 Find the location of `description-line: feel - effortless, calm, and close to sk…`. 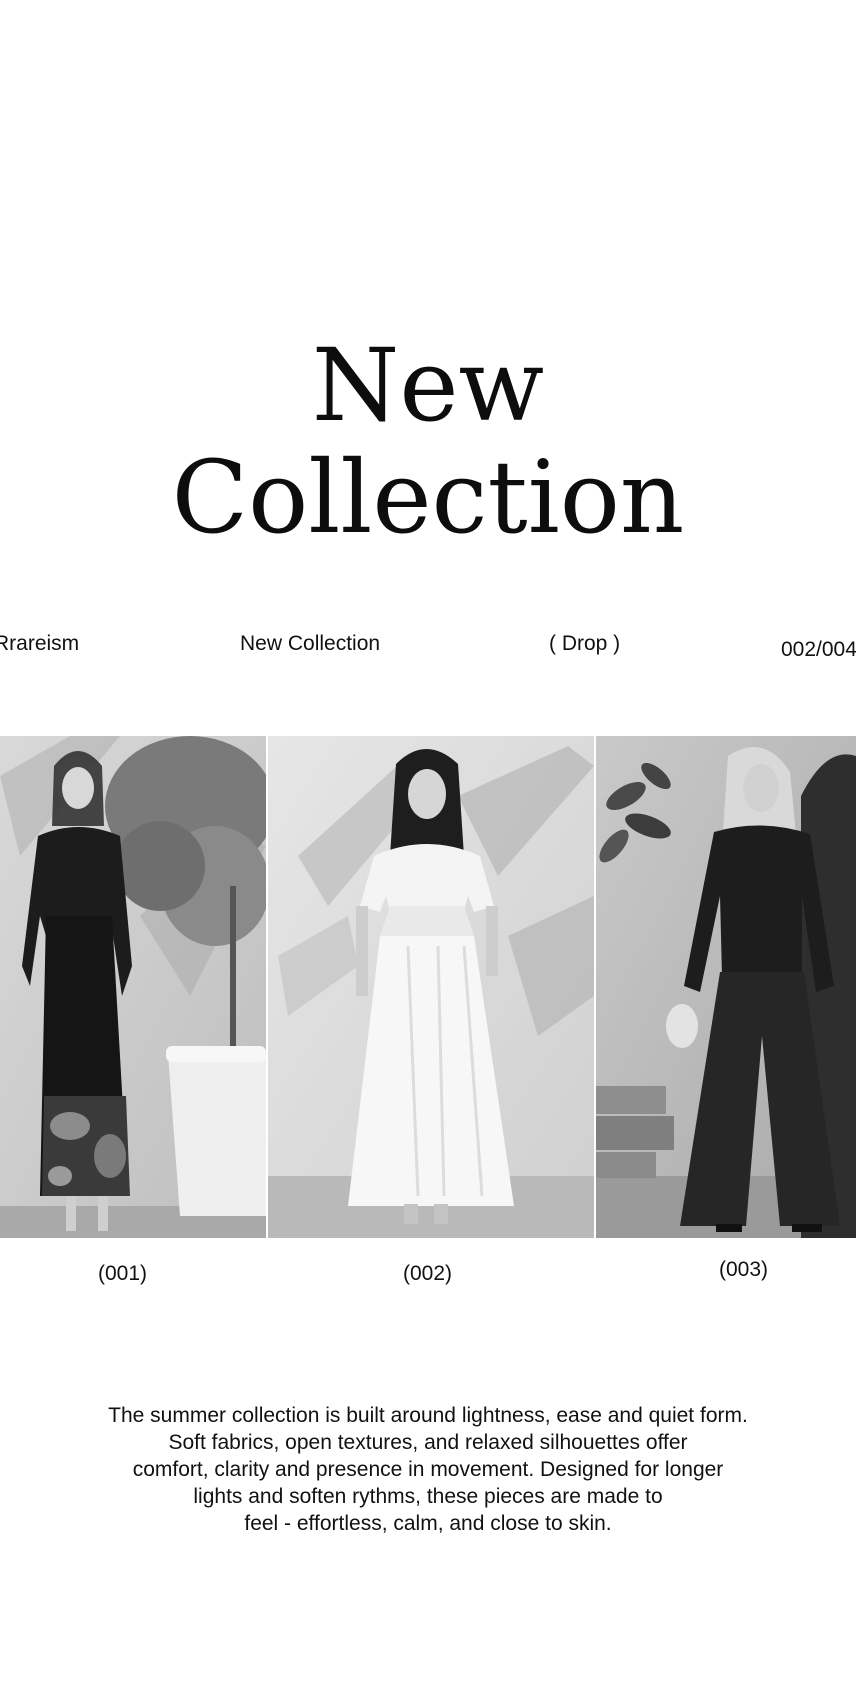

description-line: feel - effortless, calm, and close to sk… is located at coordinates (428, 1523).